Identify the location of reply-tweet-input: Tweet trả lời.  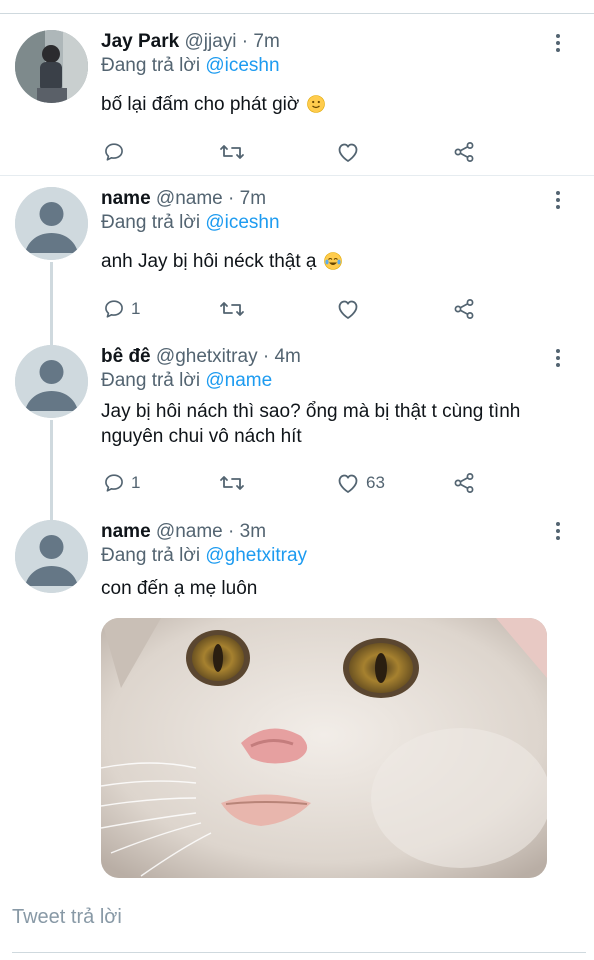
(67, 917).